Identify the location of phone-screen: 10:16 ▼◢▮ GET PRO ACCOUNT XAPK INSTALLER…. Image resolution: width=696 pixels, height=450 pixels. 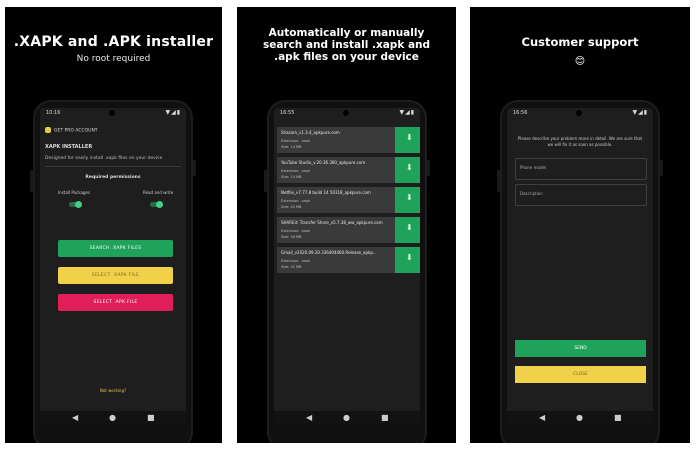
(113, 266).